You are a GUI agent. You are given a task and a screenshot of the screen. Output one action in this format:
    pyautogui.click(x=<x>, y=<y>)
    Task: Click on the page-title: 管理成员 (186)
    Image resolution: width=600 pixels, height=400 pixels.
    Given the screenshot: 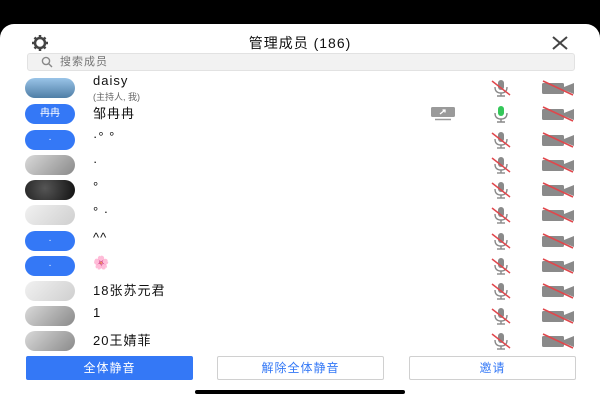 What is the action you would take?
    pyautogui.click(x=300, y=43)
    